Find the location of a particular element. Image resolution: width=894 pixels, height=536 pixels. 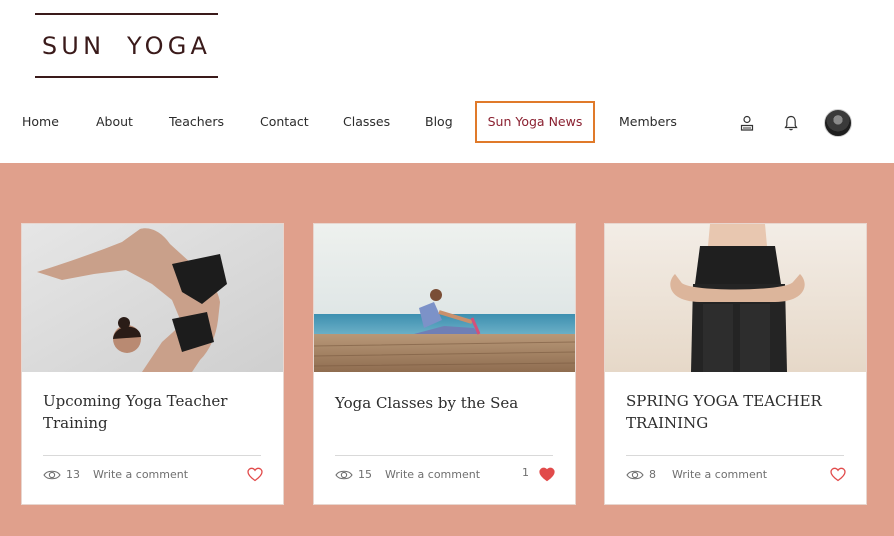

beach-stretch-photo is located at coordinates (444, 298).